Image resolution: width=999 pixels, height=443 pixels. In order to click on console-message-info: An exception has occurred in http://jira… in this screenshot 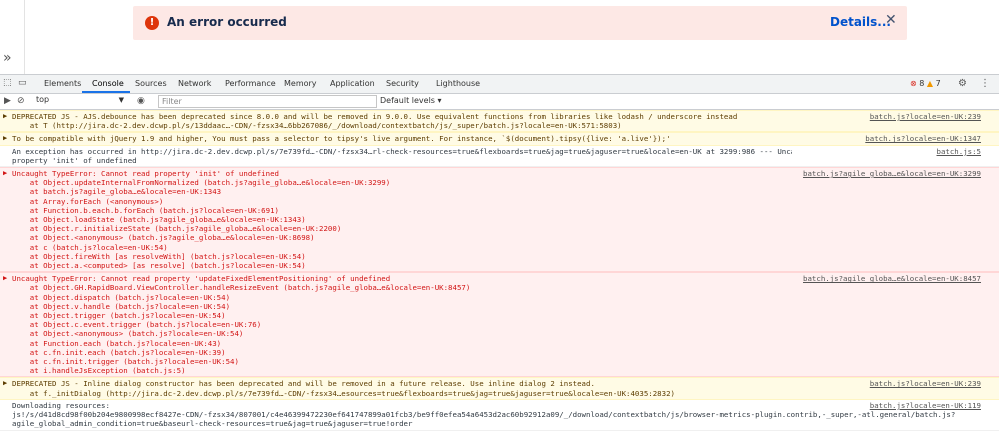, I will do `click(499, 157)`.